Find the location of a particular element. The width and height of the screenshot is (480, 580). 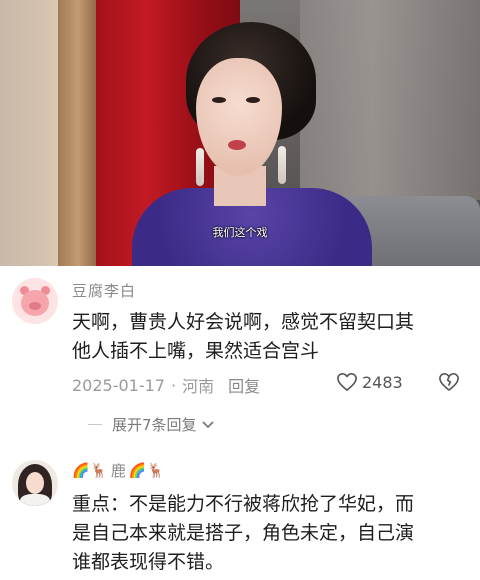

earring-left is located at coordinates (200, 167).